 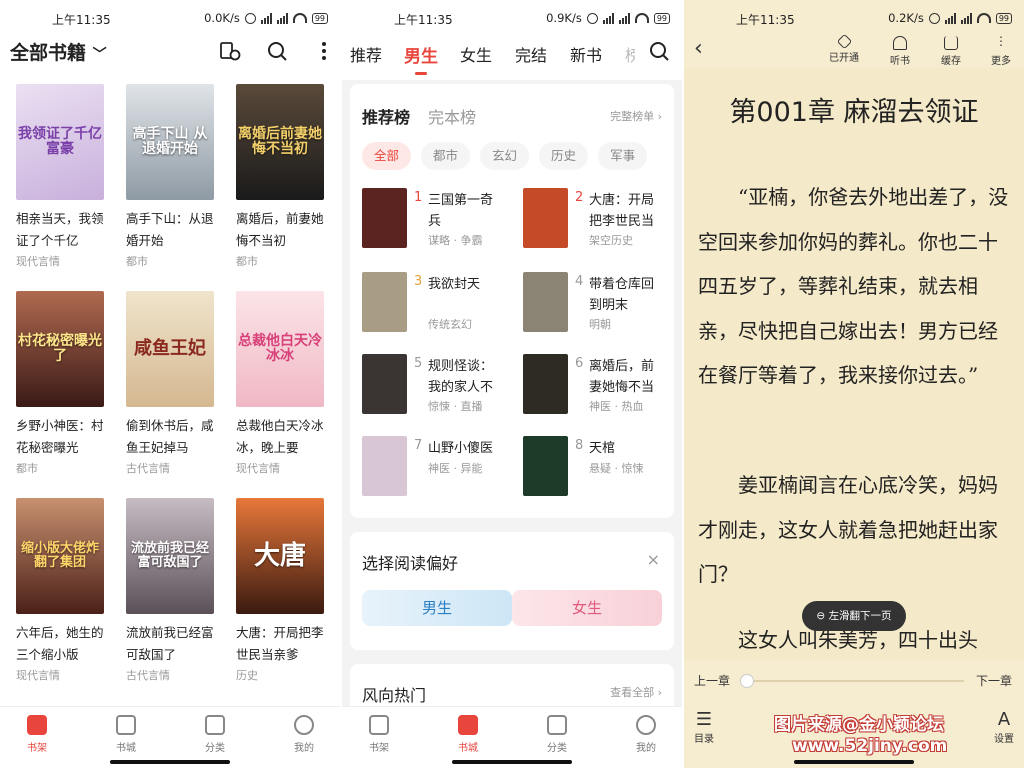 I want to click on book-category: 现代言情, so click(x=258, y=468).